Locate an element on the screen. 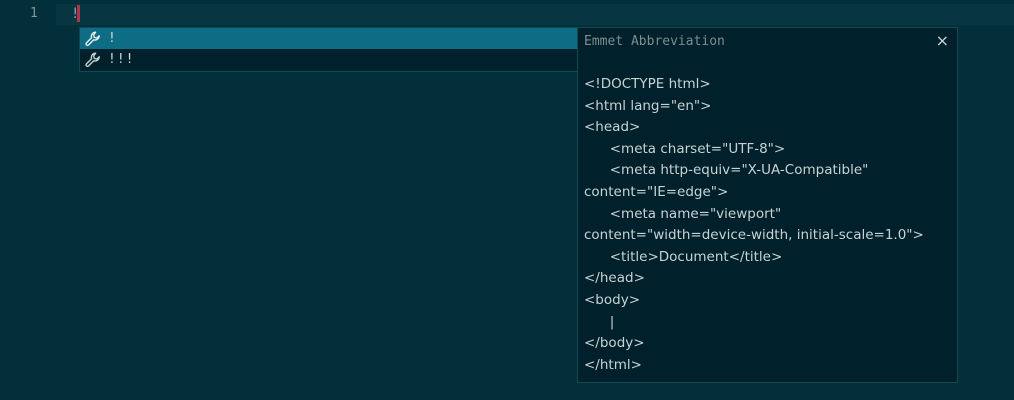  snippet-line: <!DOCTYPE html> is located at coordinates (647, 84).